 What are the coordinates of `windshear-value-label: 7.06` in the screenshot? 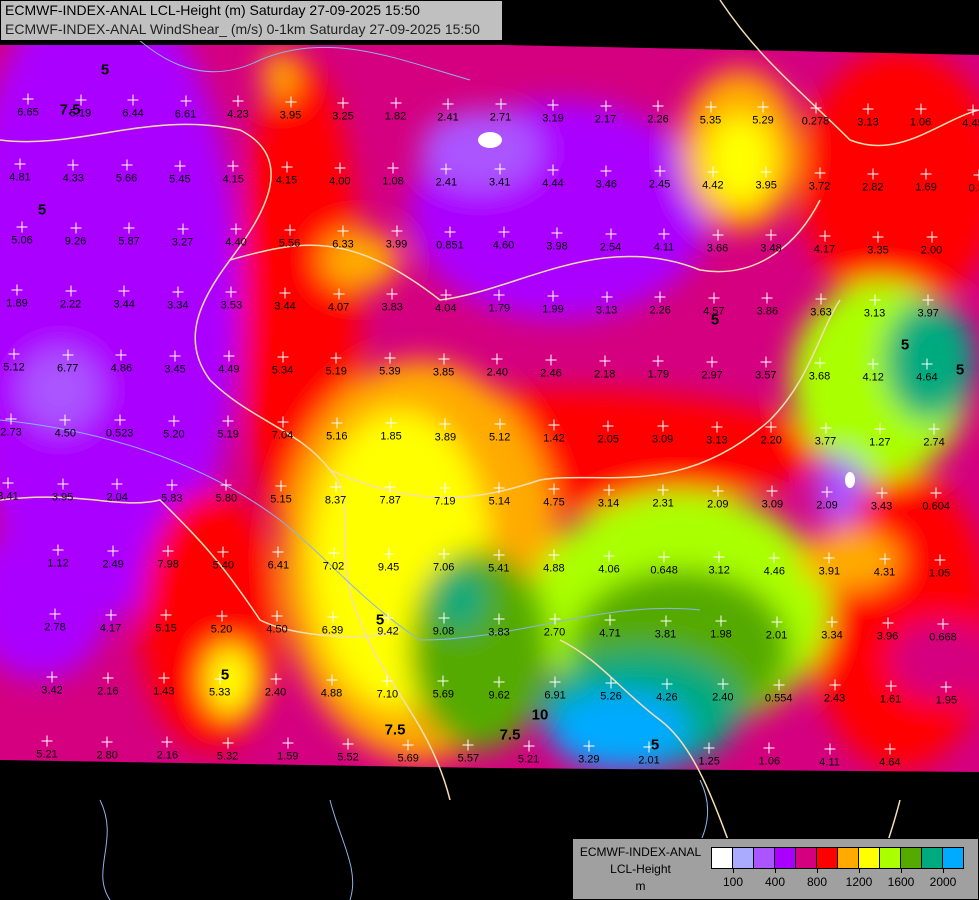 It's located at (443, 567).